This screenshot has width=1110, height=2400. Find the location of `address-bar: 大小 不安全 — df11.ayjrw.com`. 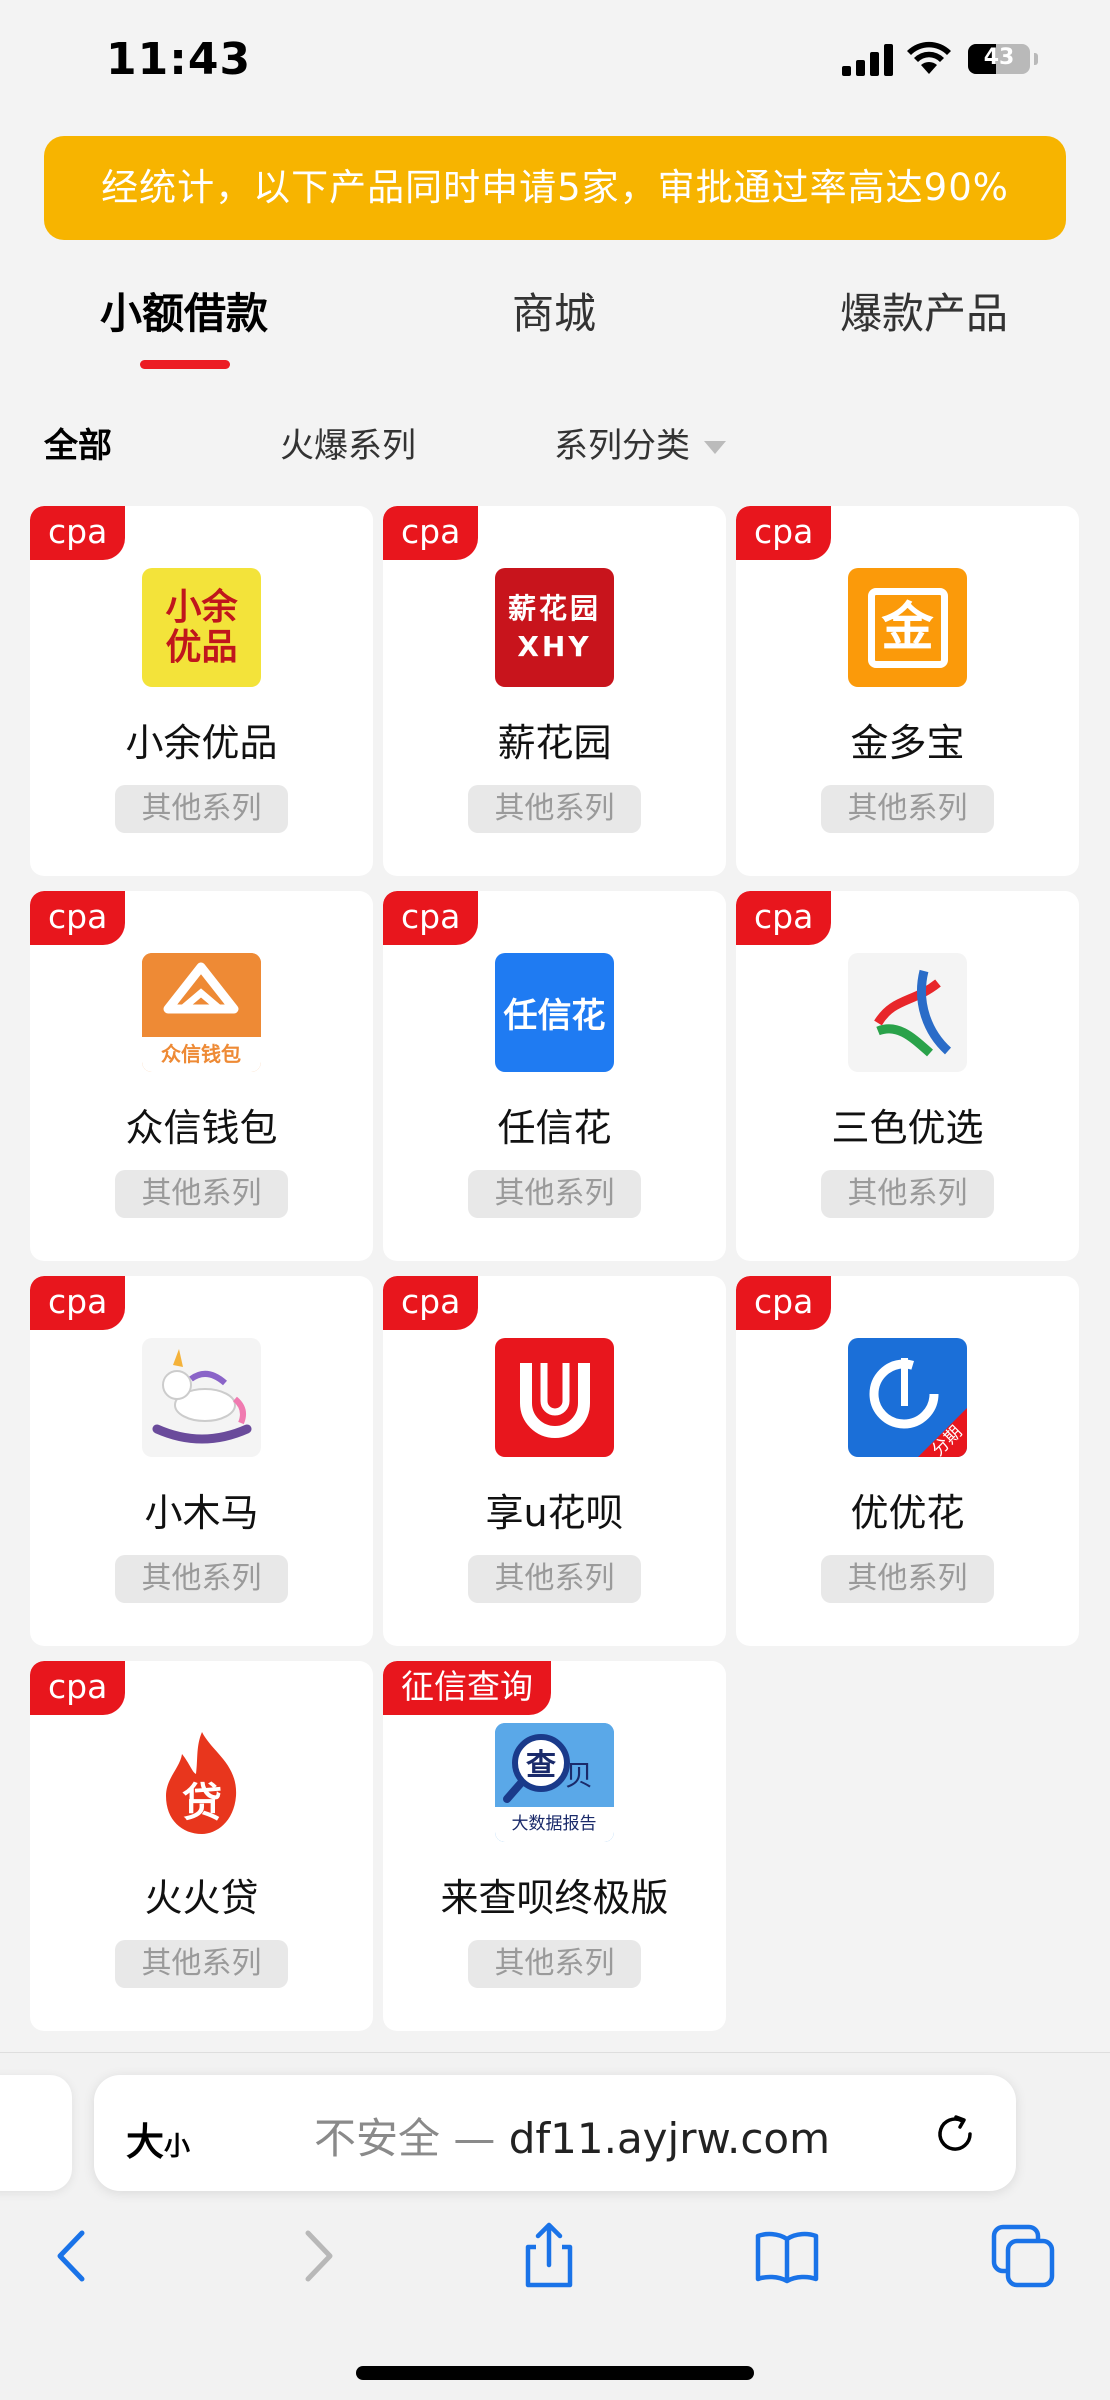

address-bar: 大小 不安全 — df11.ayjrw.com is located at coordinates (555, 2133).